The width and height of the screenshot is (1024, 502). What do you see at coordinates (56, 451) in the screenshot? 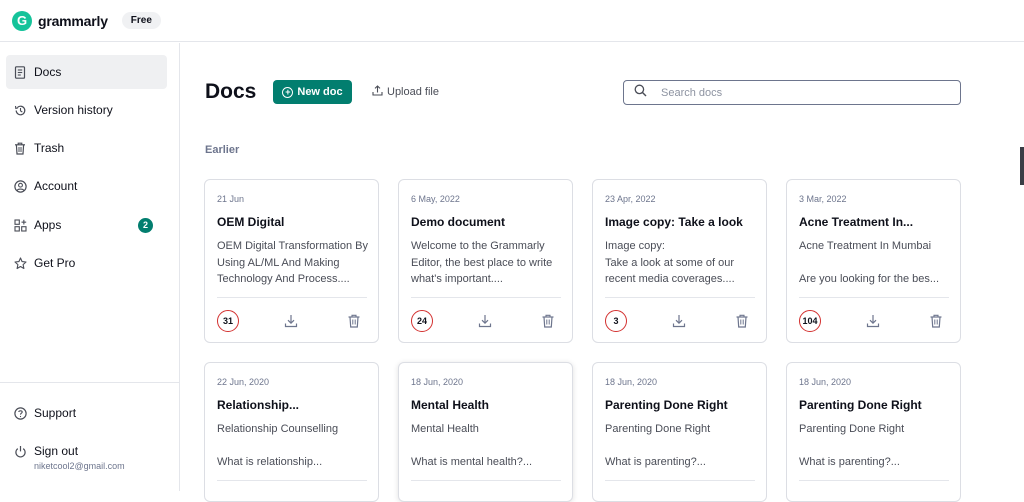
I see `sign-out-label: Sign out` at bounding box center [56, 451].